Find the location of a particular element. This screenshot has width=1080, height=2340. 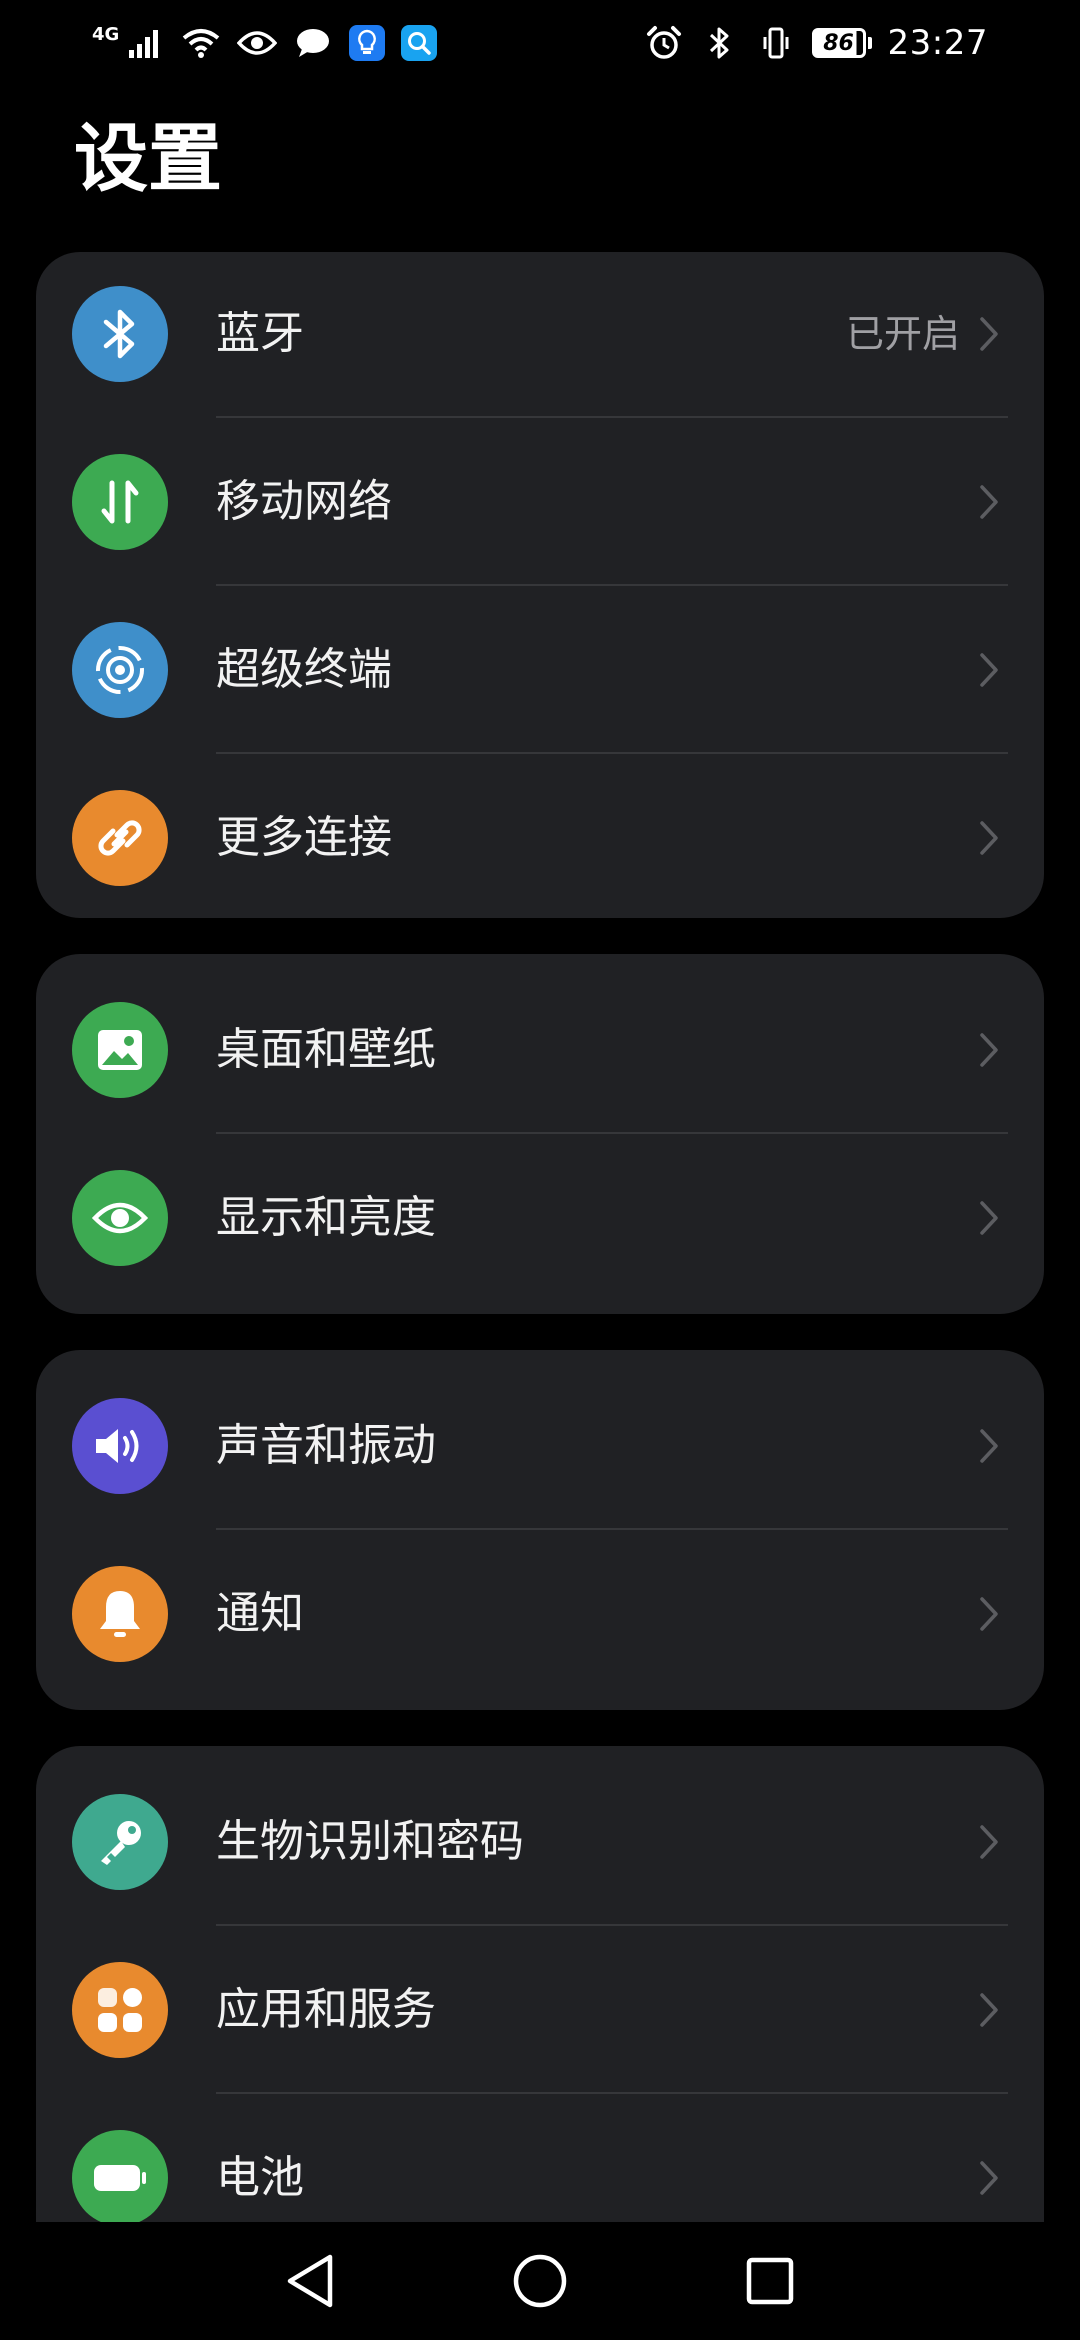

settings-item-label: 通知 is located at coordinates (260, 1613).